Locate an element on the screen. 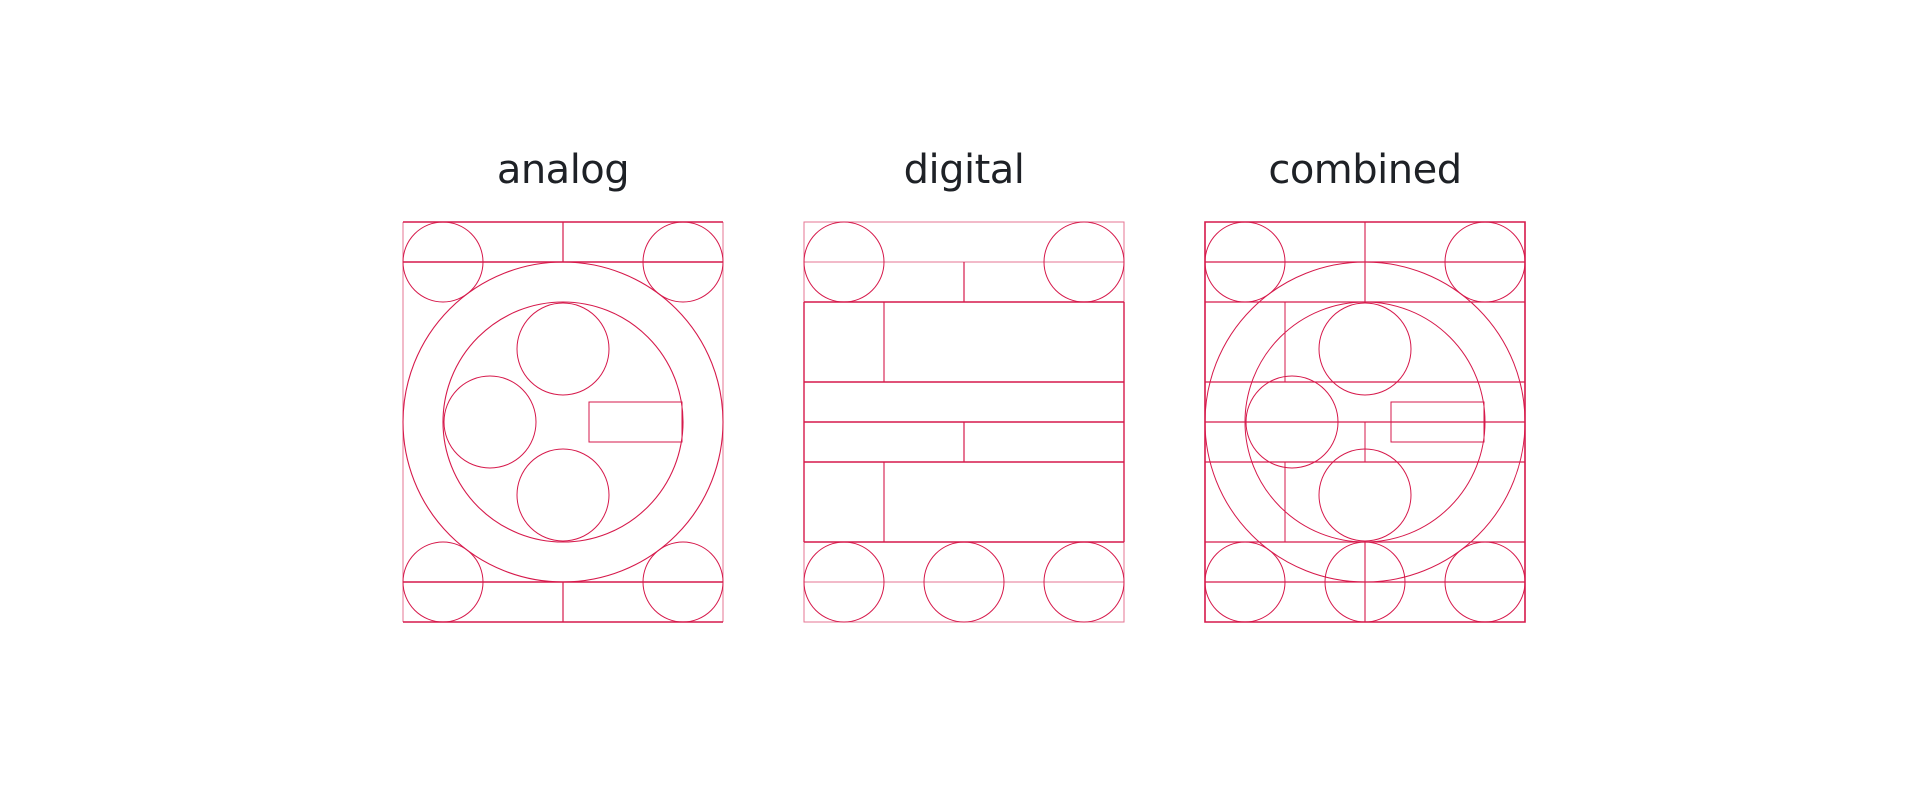 Image resolution: width=1920 pixels, height=800 pixels. diagram-digital is located at coordinates (964, 422).